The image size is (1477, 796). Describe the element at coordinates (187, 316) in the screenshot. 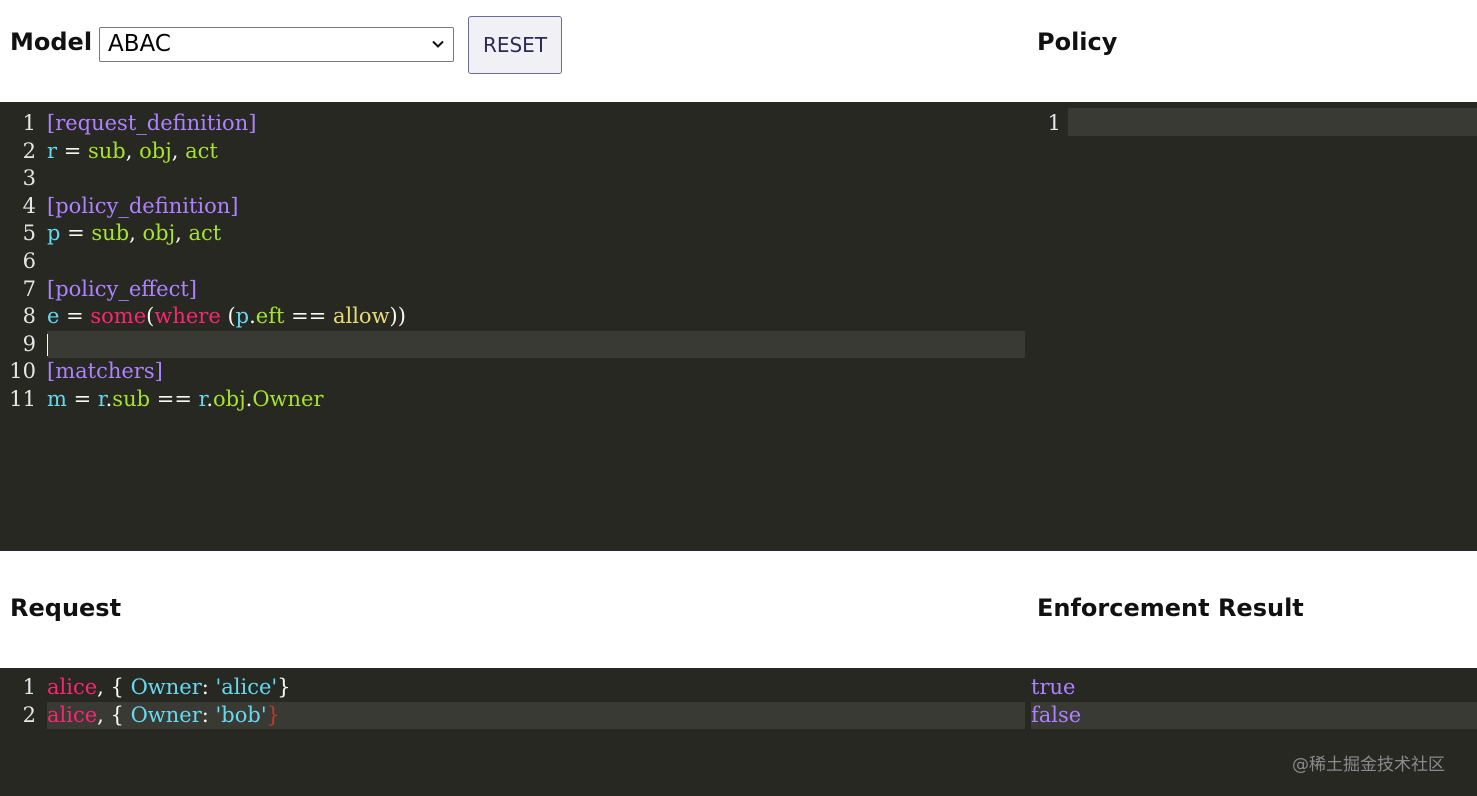

I see `code-token: where` at that location.